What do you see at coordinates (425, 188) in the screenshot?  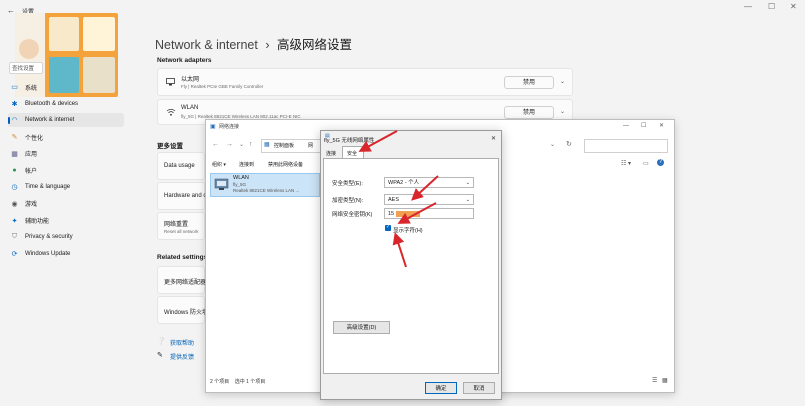 I see `arrow-to-security-type` at bounding box center [425, 188].